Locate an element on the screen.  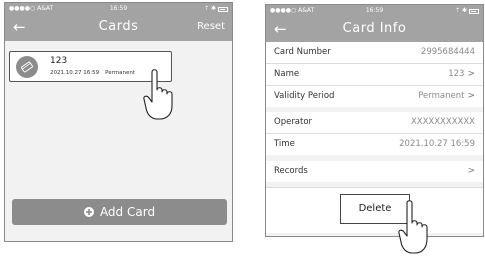
nav-bar: ← Card Info is located at coordinates (374, 29).